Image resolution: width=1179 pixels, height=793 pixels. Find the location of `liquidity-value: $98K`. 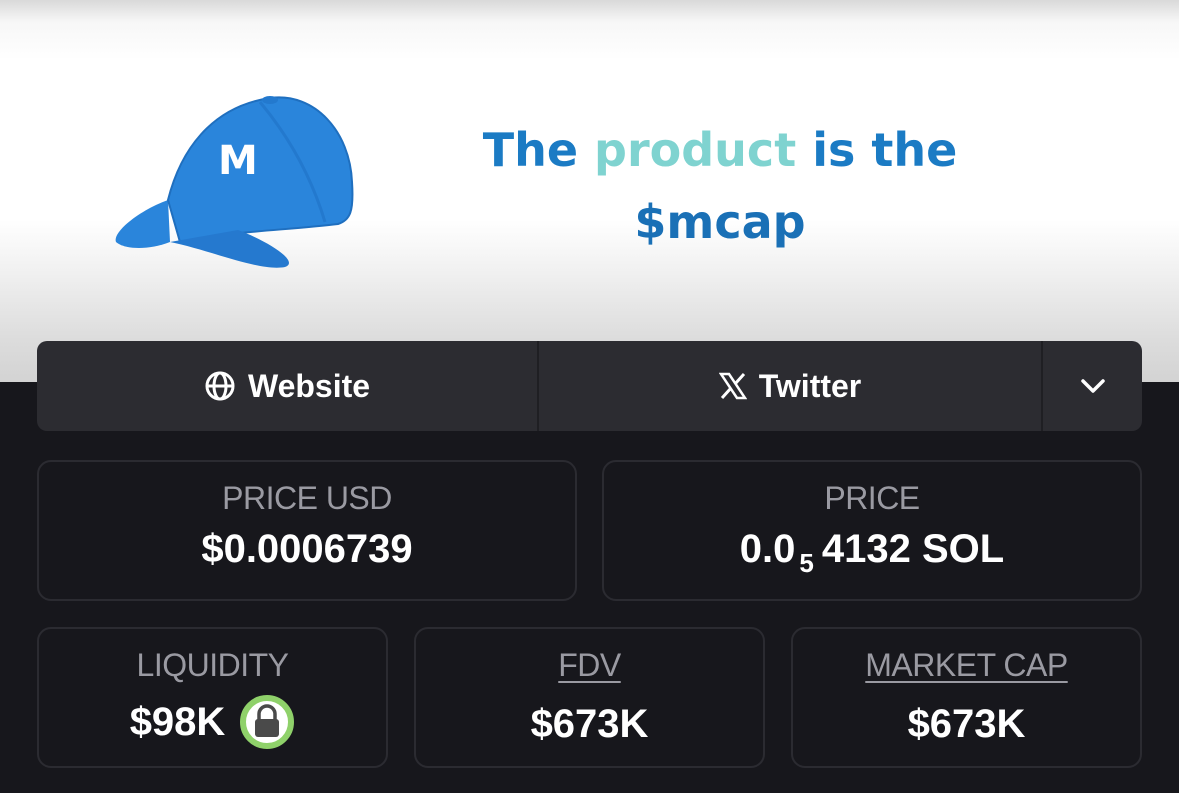

liquidity-value: $98K is located at coordinates (177, 721).